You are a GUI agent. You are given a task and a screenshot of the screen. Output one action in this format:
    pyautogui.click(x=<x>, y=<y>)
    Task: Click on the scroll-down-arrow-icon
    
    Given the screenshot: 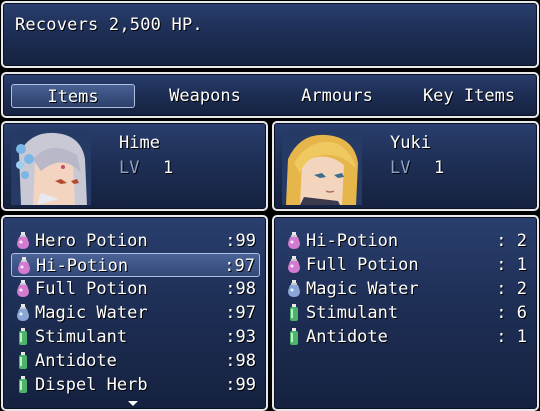 What is the action you would take?
    pyautogui.click(x=133, y=403)
    